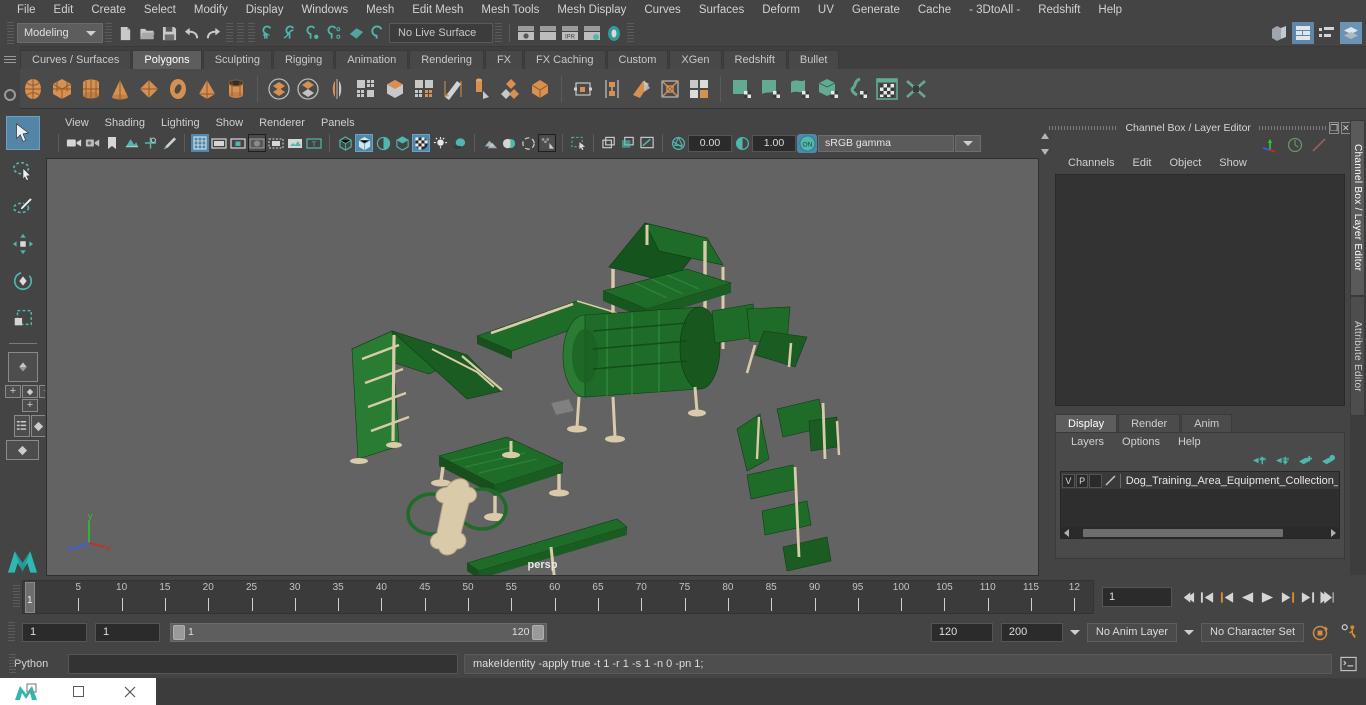 Image resolution: width=1366 pixels, height=705 pixels. I want to click on toolbar-grip, so click(108, 33).